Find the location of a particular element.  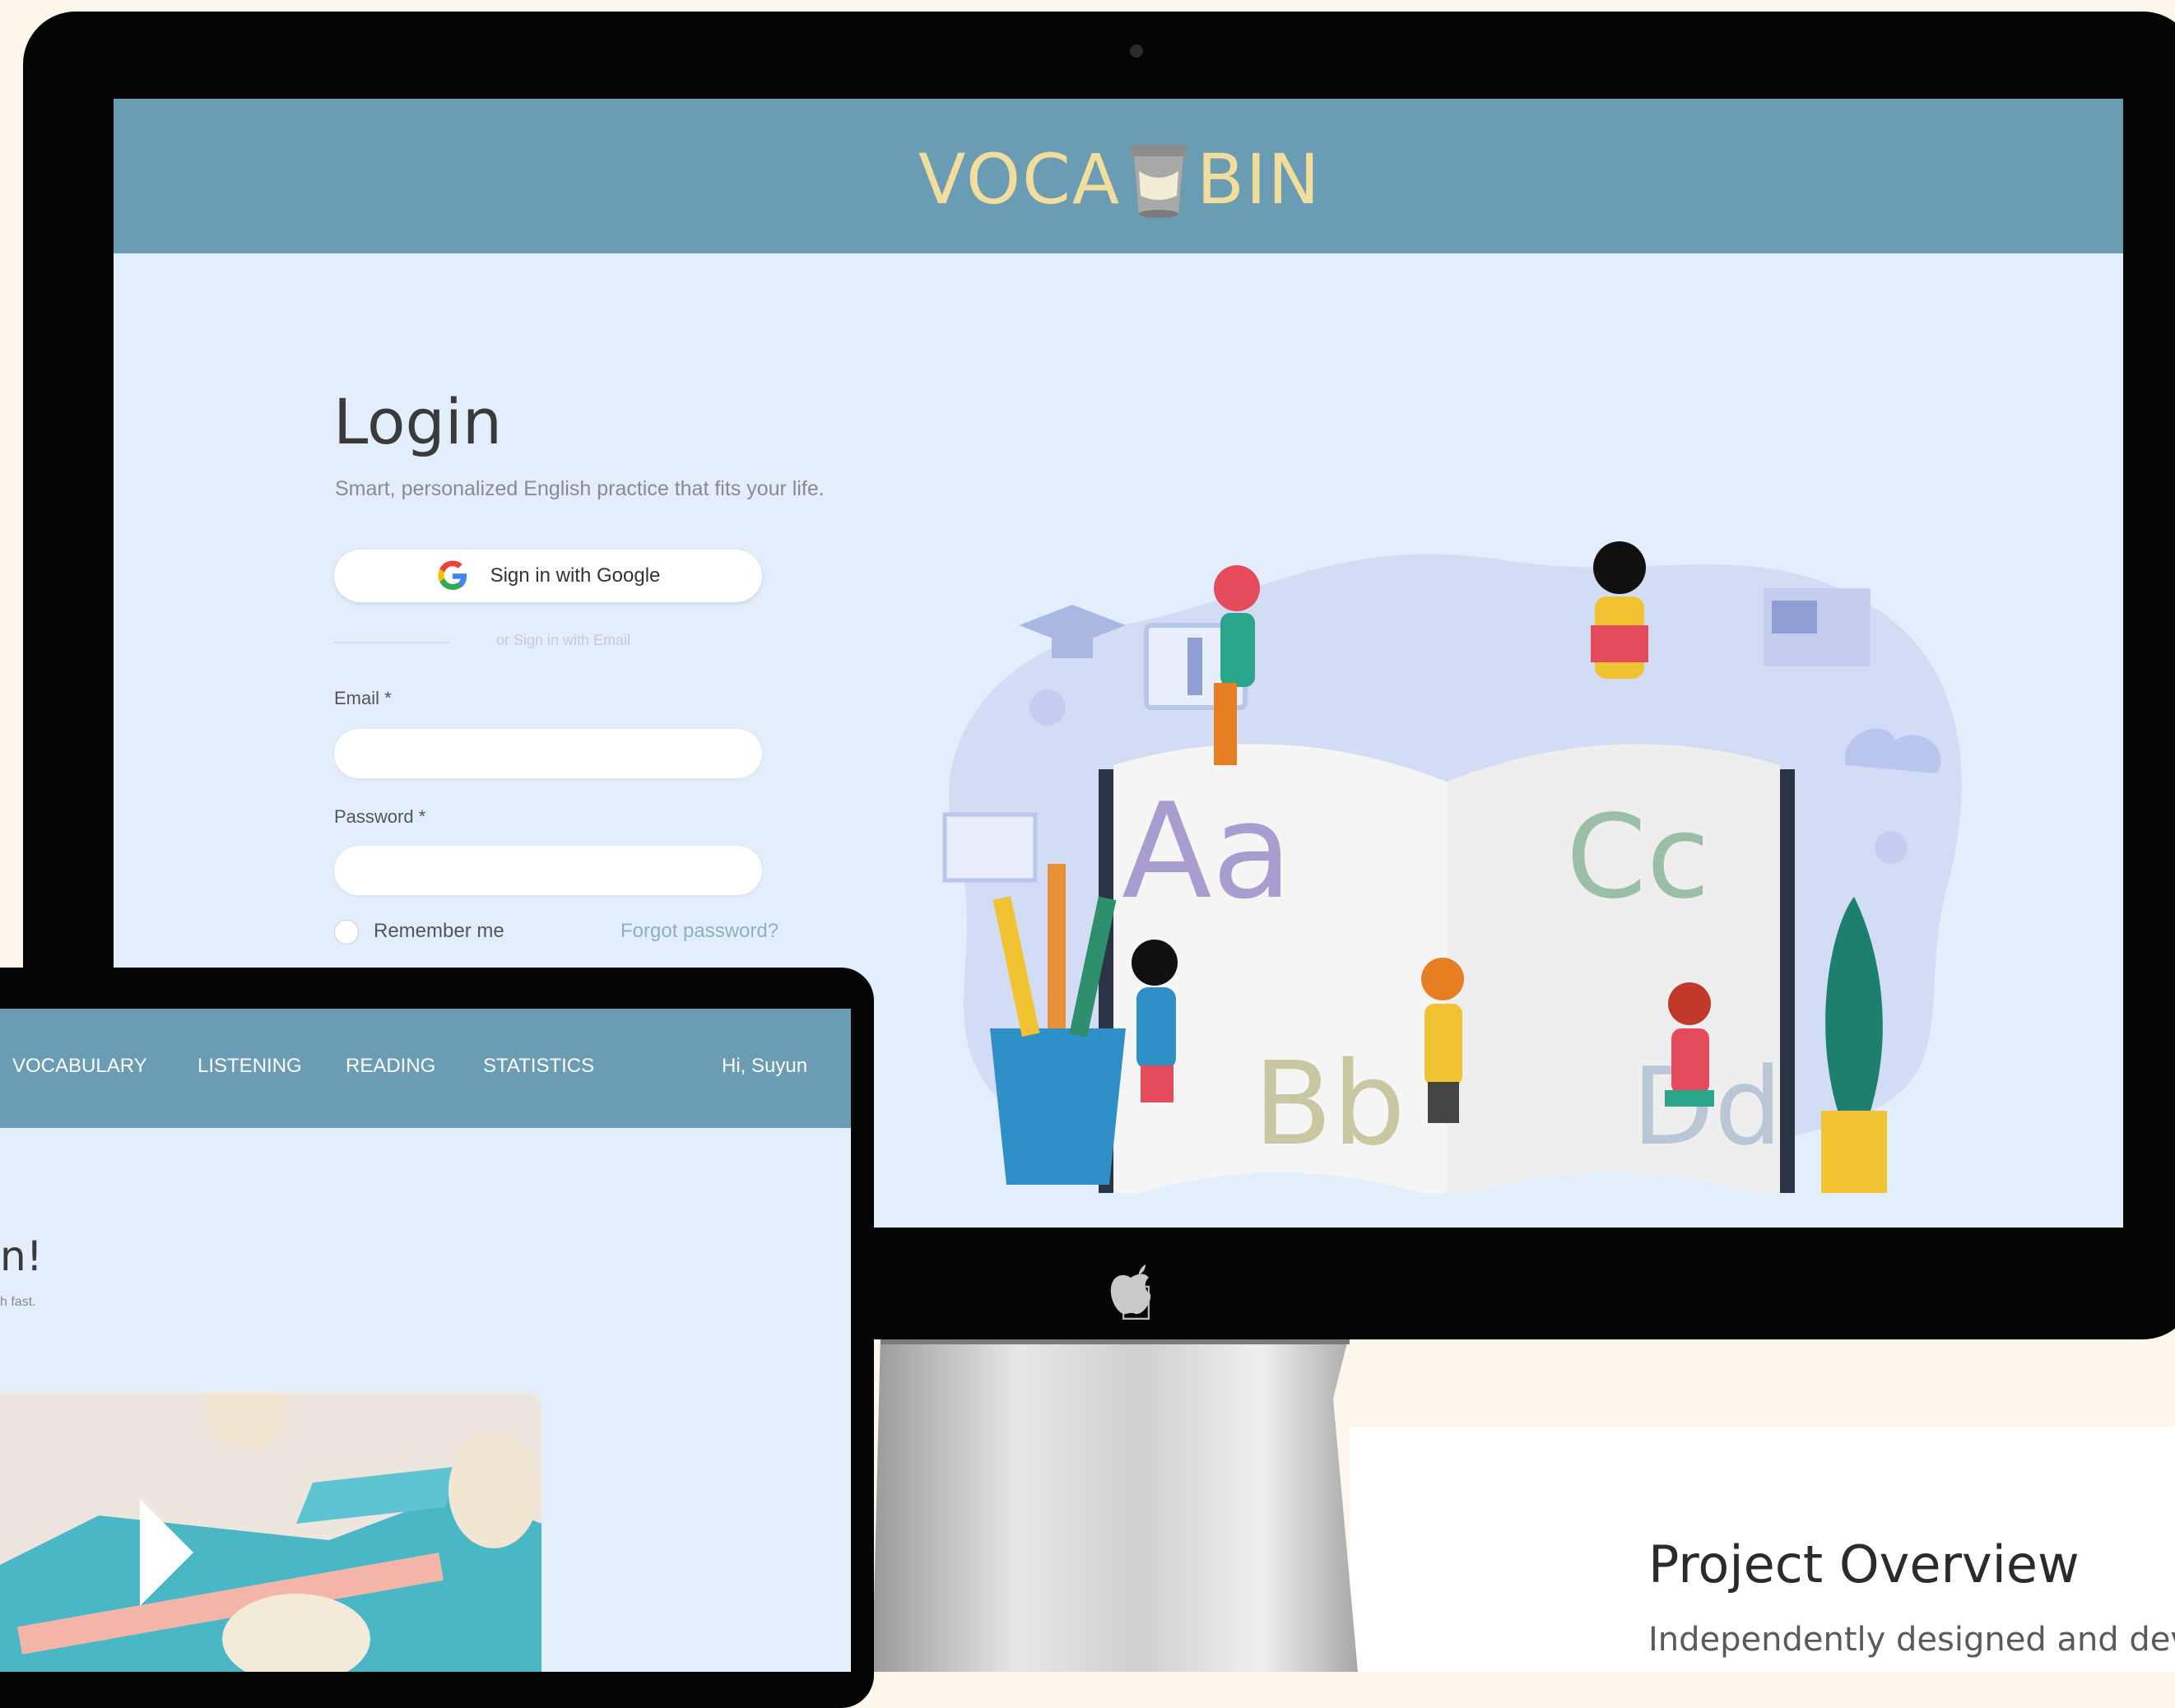

letter-aa: Aa is located at coordinates (1207, 851).